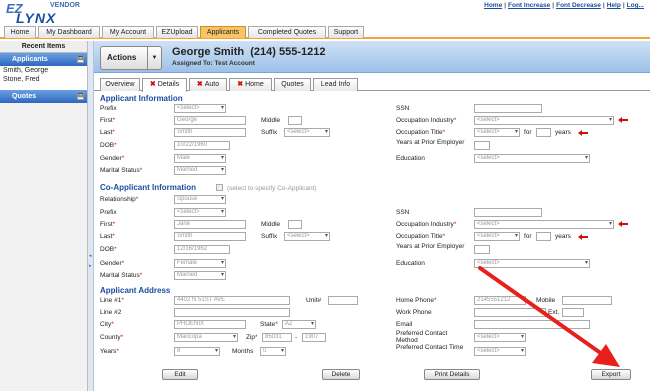  I want to click on nav-tab-my-account: My Account, so click(128, 32).